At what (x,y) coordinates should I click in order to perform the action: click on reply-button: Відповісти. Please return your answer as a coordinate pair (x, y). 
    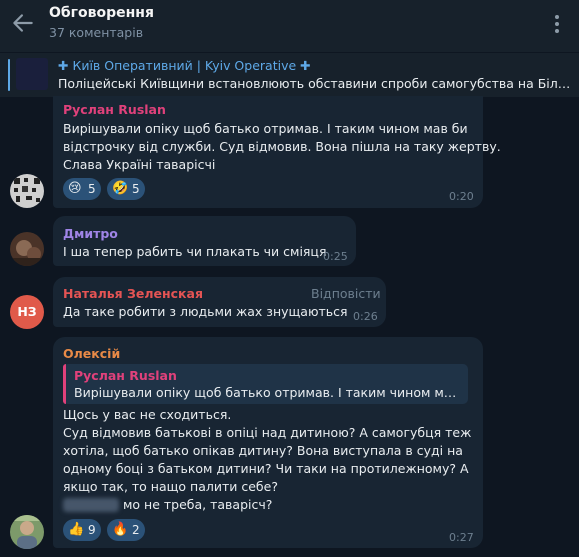
    Looking at the image, I should click on (346, 293).